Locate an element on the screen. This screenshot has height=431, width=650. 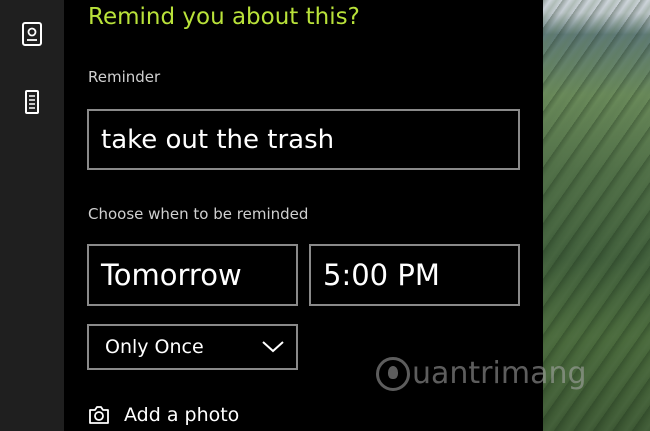
device-button is located at coordinates (32, 102).